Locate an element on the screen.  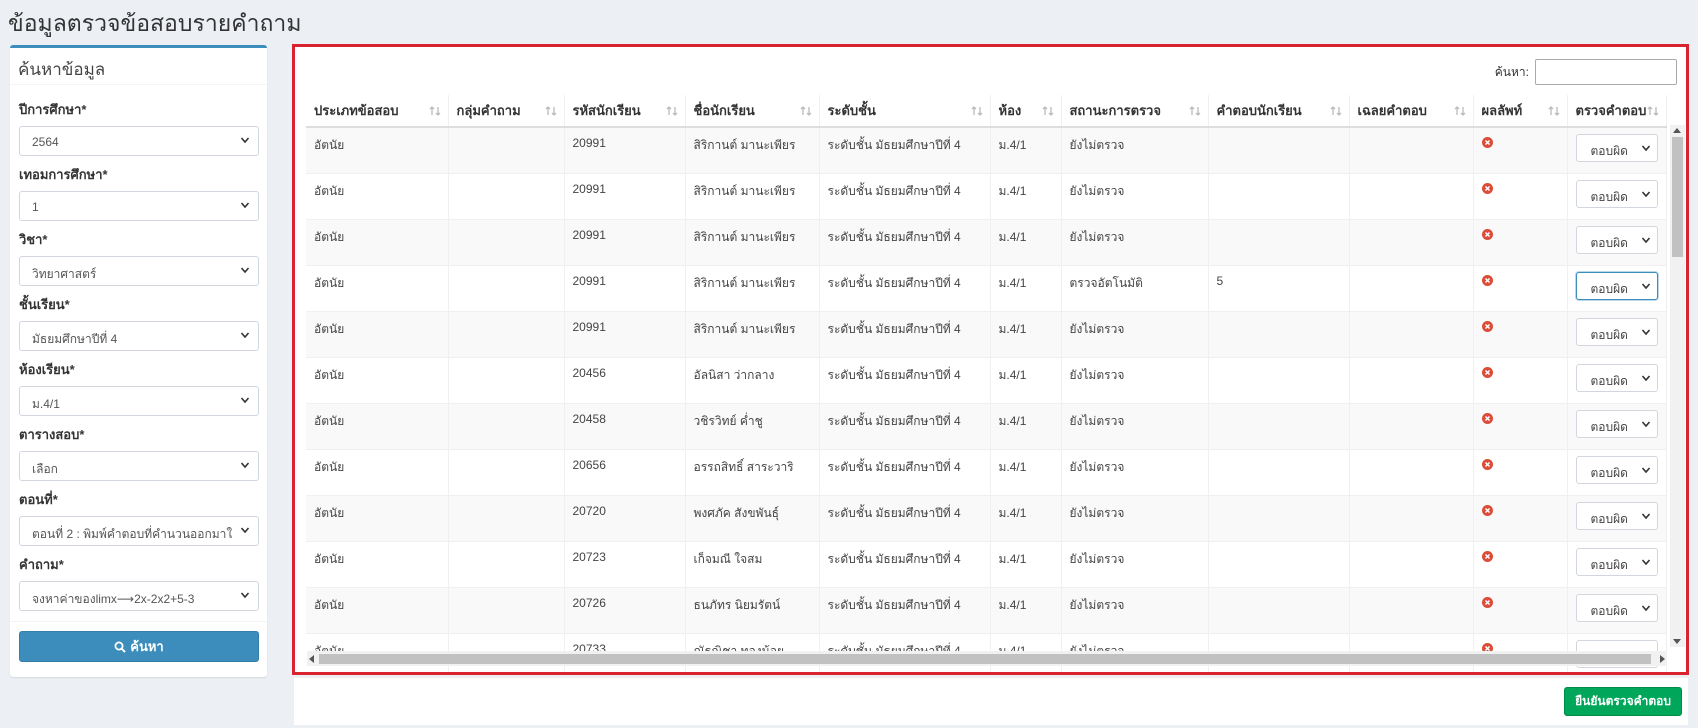
scroll-up-icon is located at coordinates (1677, 130).